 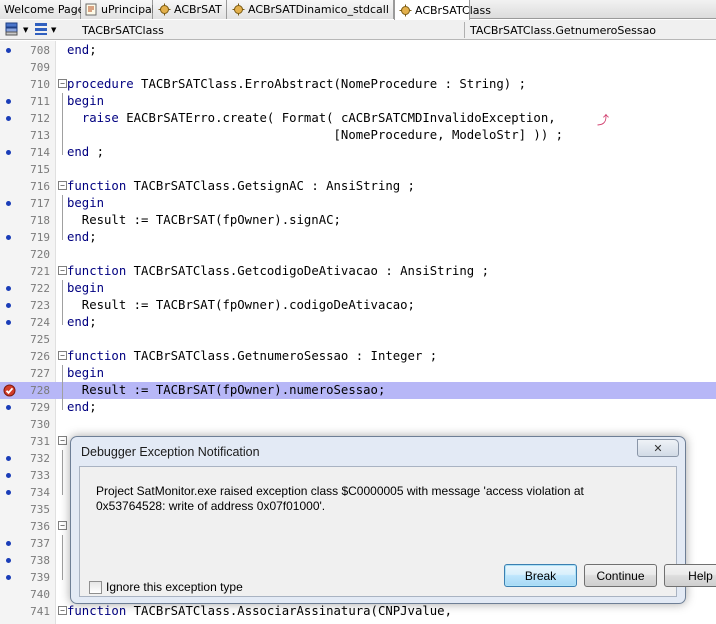 What do you see at coordinates (358, 101) in the screenshot?
I see `code-line: 711 begin` at bounding box center [358, 101].